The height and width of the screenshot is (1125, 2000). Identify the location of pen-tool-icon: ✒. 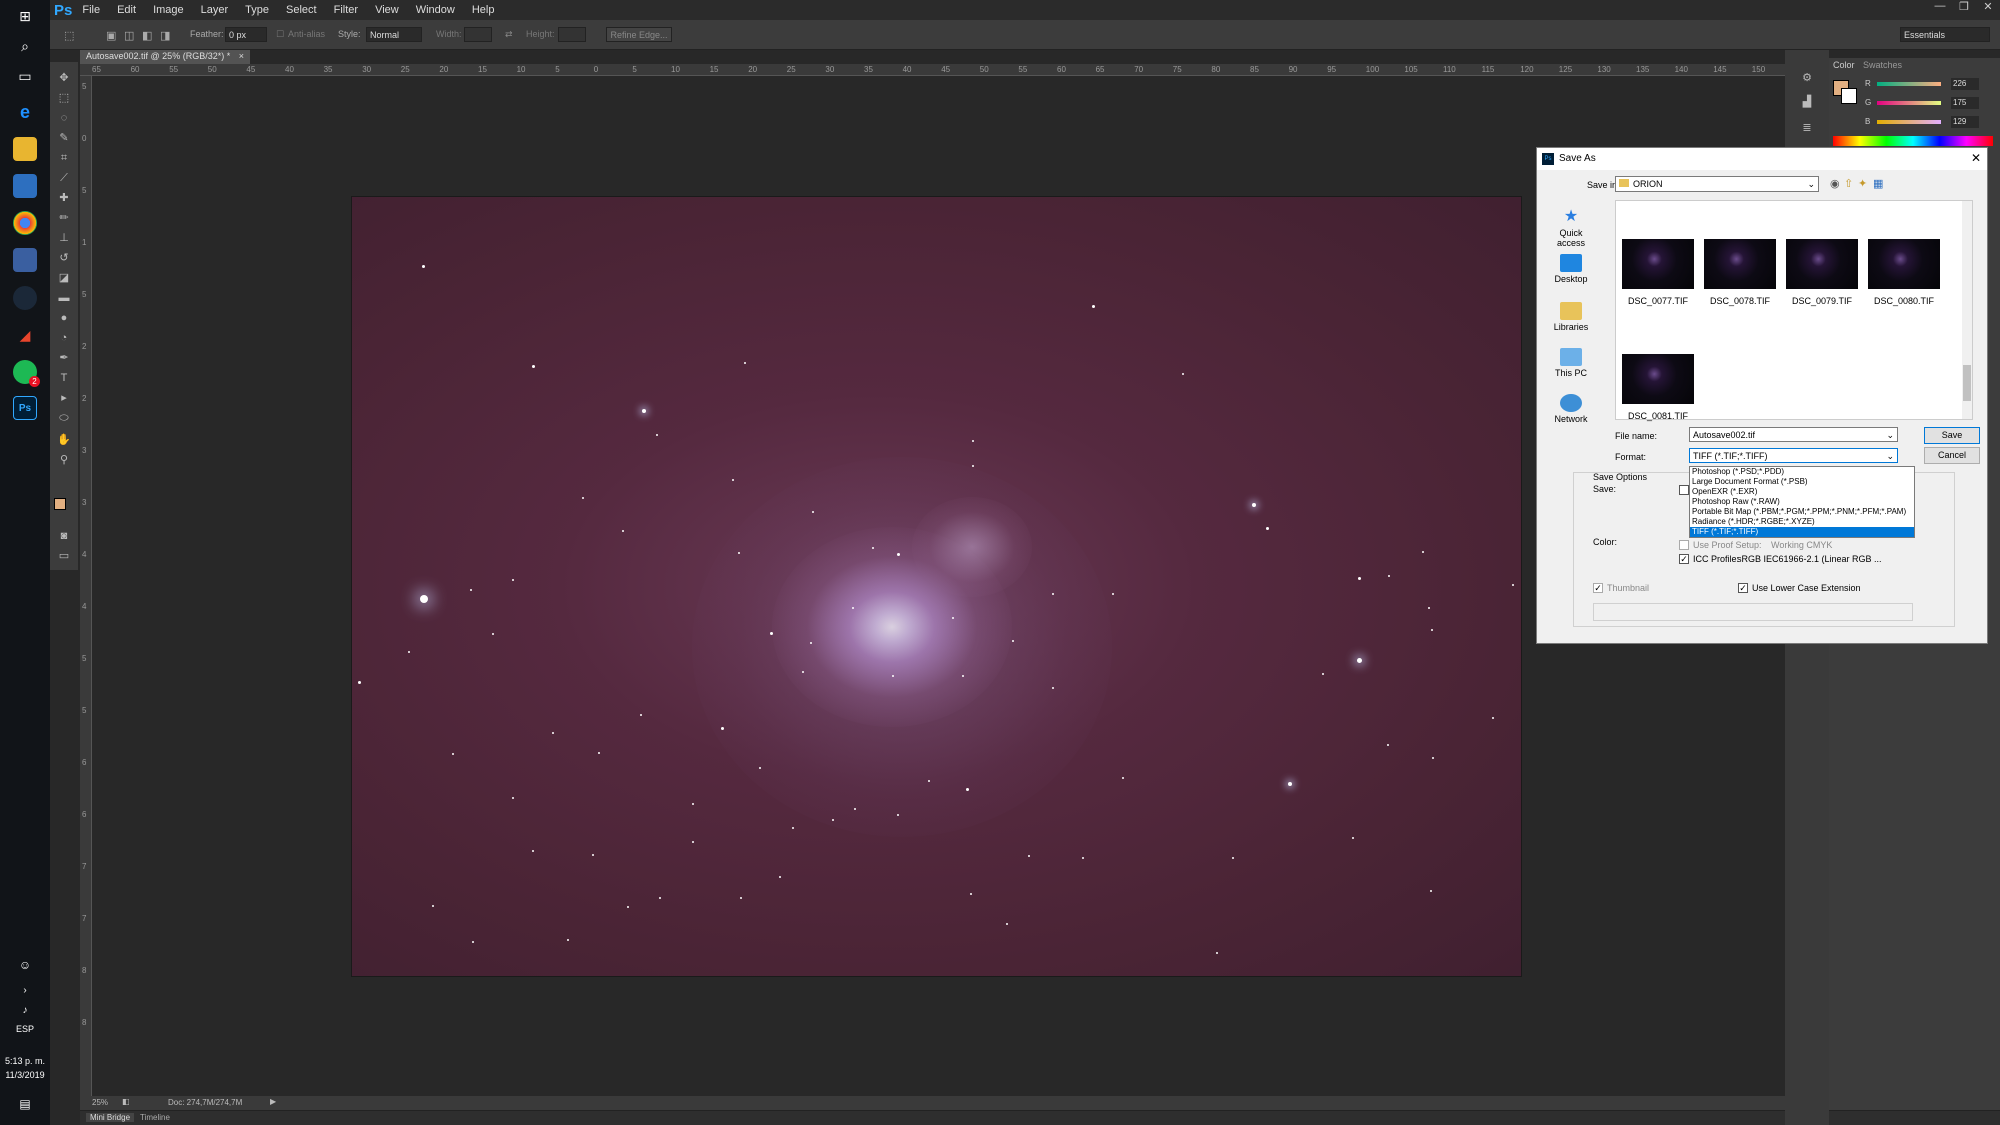
(64, 358).